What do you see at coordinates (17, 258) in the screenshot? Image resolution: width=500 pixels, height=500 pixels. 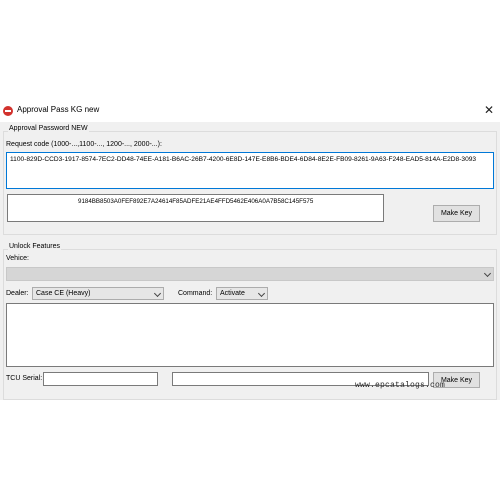 I see `vehicle-label: Vehice:` at bounding box center [17, 258].